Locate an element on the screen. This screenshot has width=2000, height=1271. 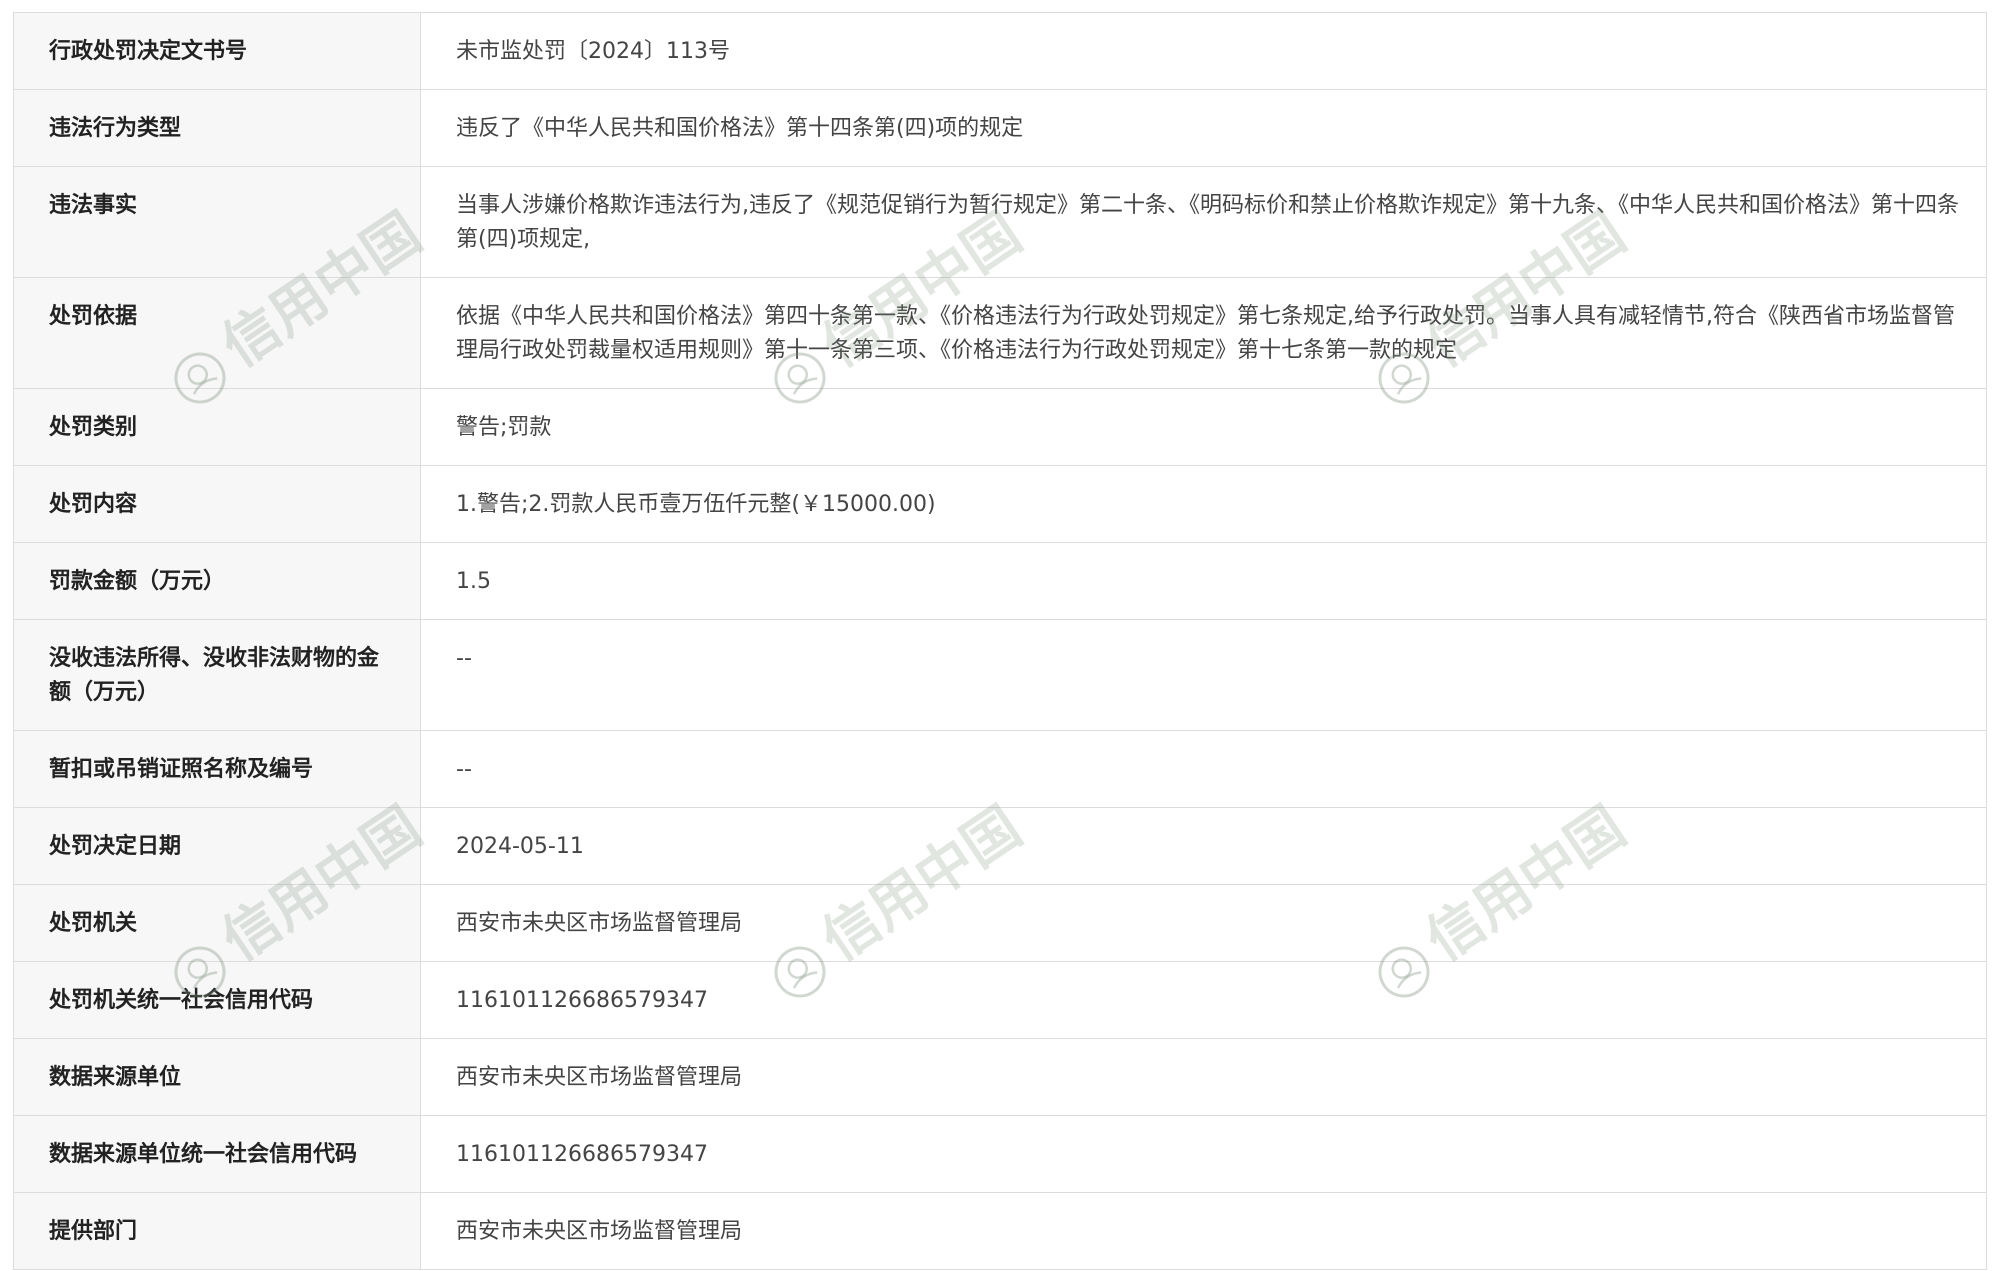
row-value-fine-amount: 1.5 is located at coordinates (1203, 581).